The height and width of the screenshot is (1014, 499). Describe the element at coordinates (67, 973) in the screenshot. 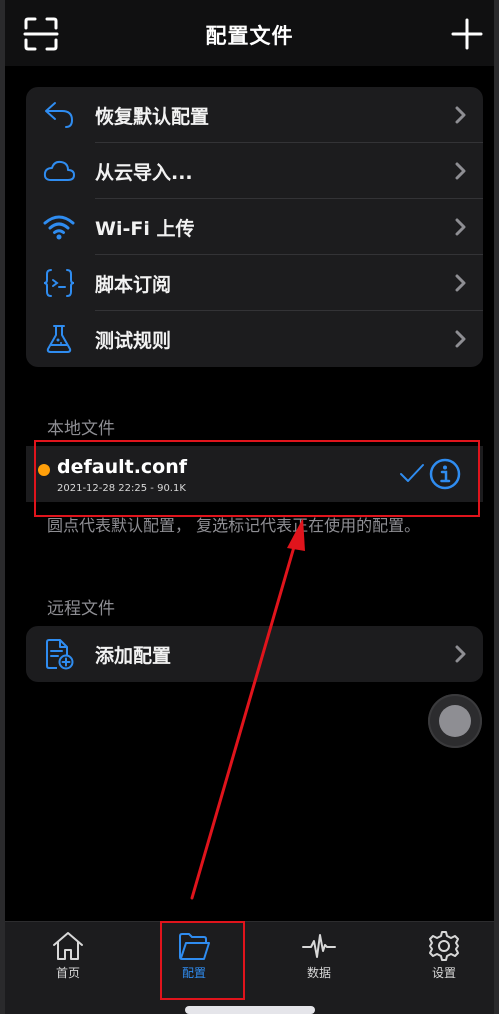

I see `tab-label: 首页` at that location.